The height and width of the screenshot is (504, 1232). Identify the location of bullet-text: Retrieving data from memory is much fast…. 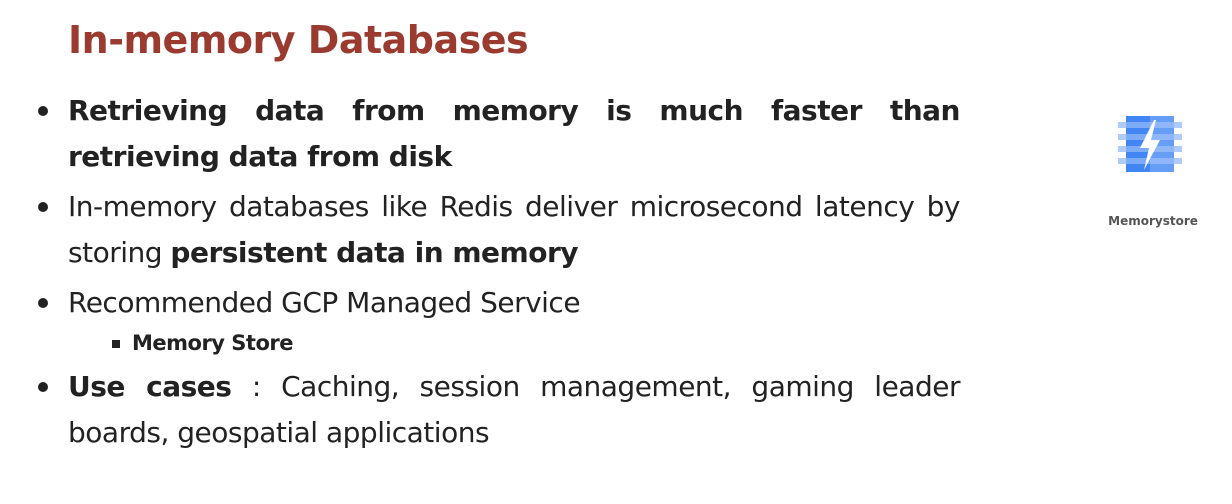
(514, 133).